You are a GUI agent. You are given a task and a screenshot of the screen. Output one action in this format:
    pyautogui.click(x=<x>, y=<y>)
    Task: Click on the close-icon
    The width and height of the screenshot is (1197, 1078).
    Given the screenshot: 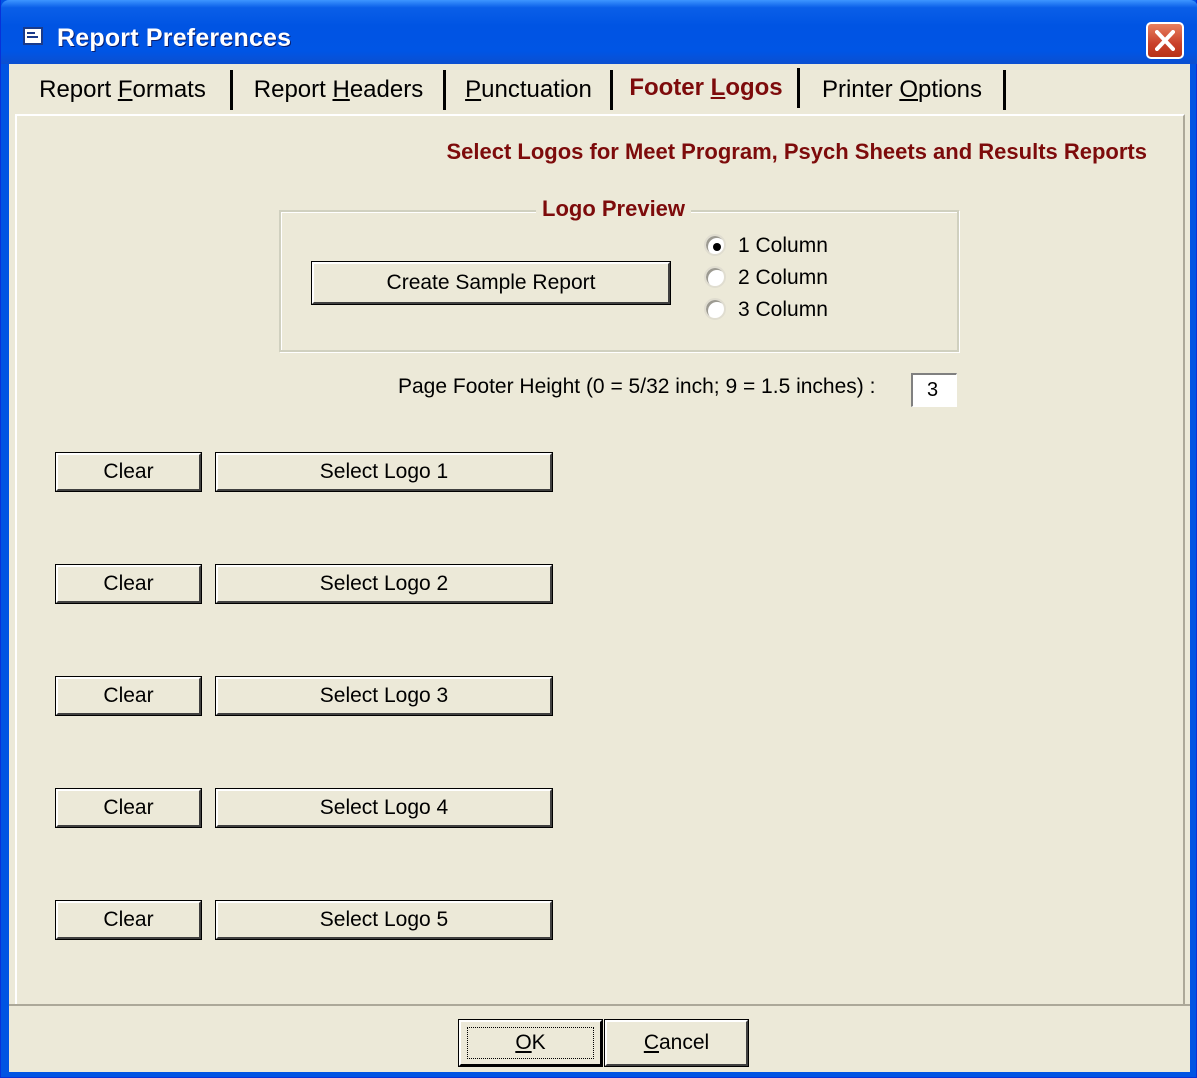 What is the action you would take?
    pyautogui.click(x=1165, y=40)
    